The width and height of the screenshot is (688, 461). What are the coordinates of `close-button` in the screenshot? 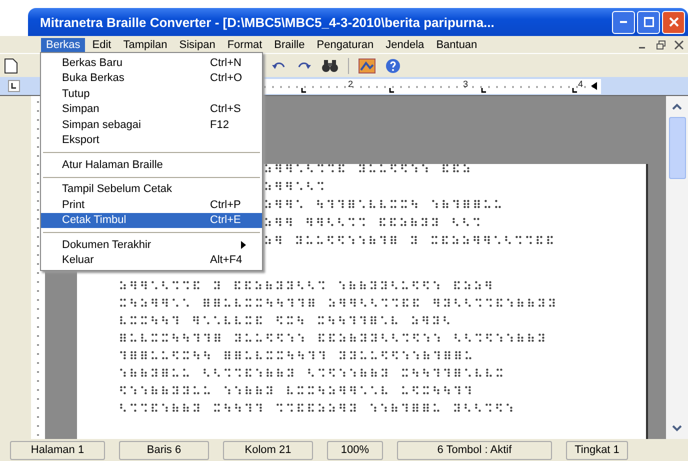 It's located at (673, 22).